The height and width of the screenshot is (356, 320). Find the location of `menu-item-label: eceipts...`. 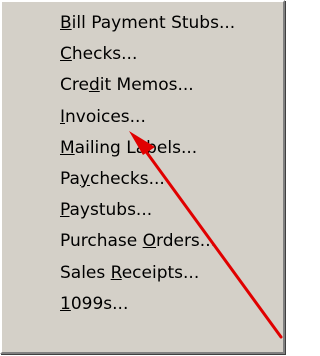

menu-item-label: eceipts... is located at coordinates (160, 272).